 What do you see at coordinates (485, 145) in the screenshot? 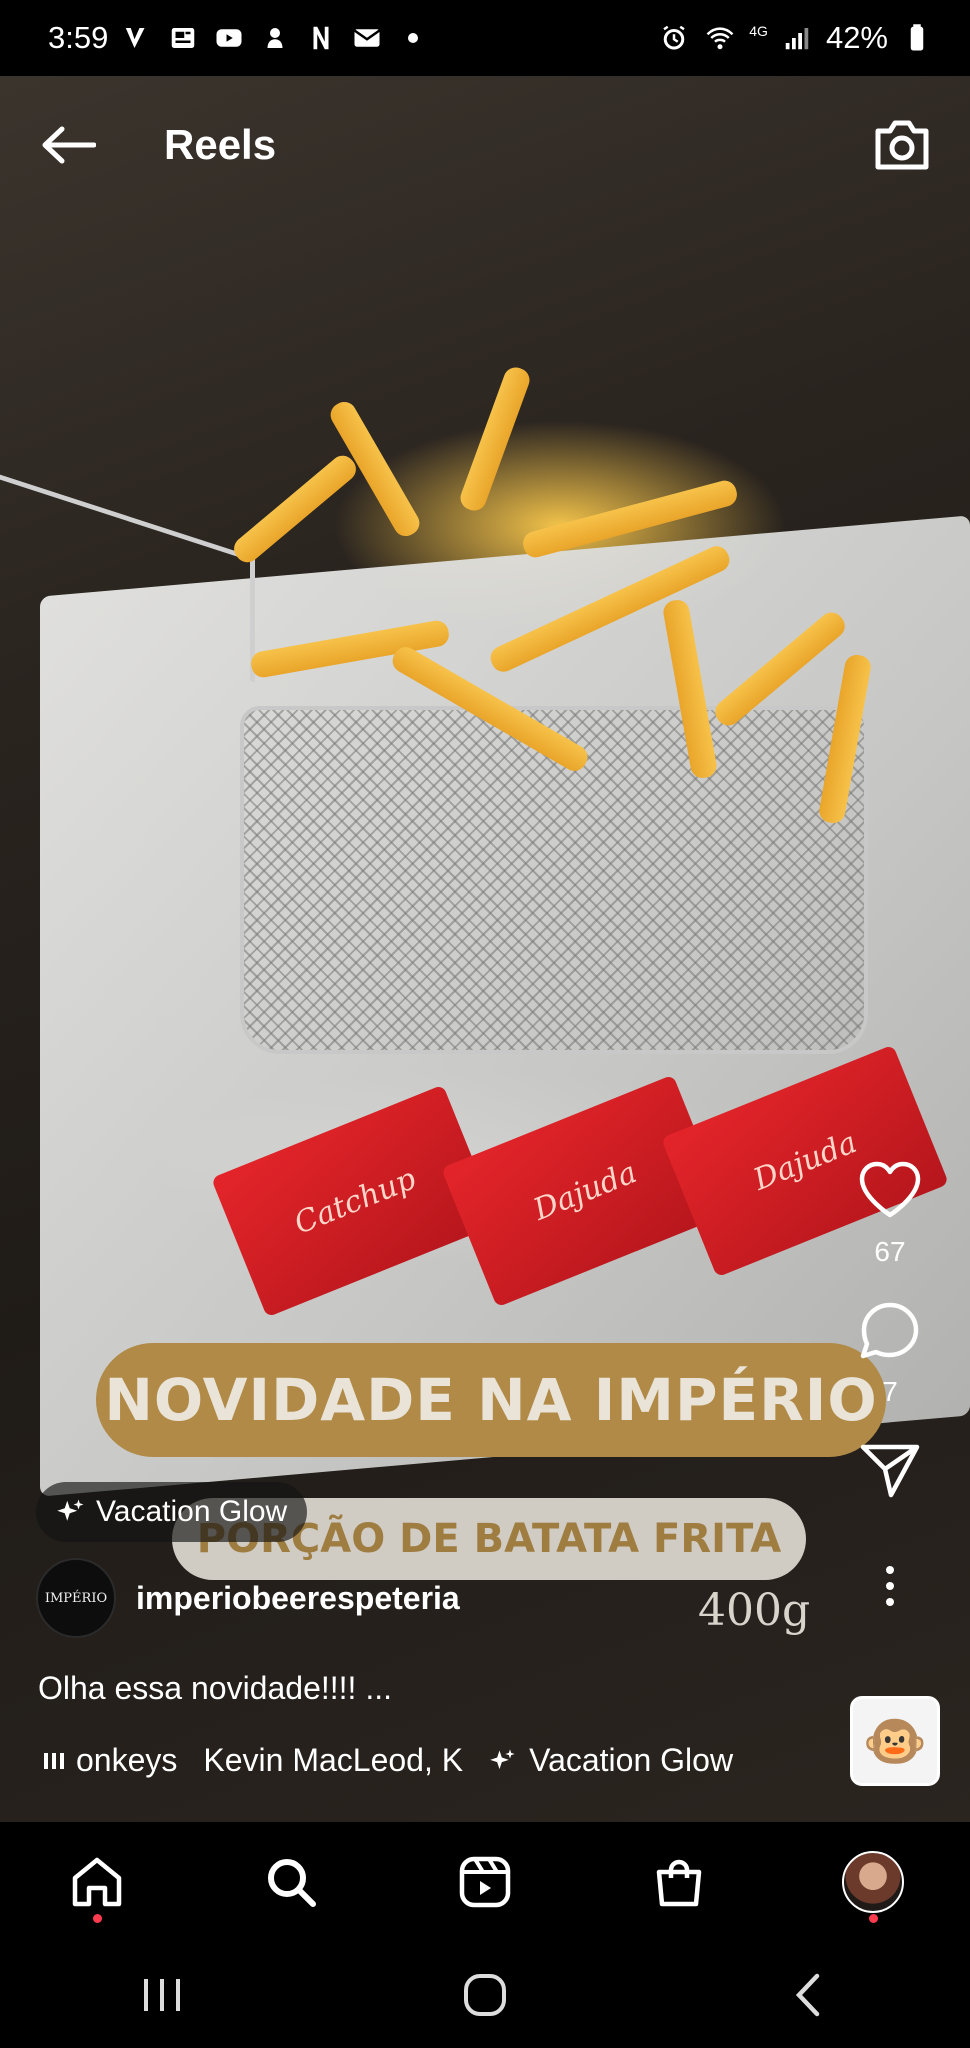
I see `reels-header: Reels` at bounding box center [485, 145].